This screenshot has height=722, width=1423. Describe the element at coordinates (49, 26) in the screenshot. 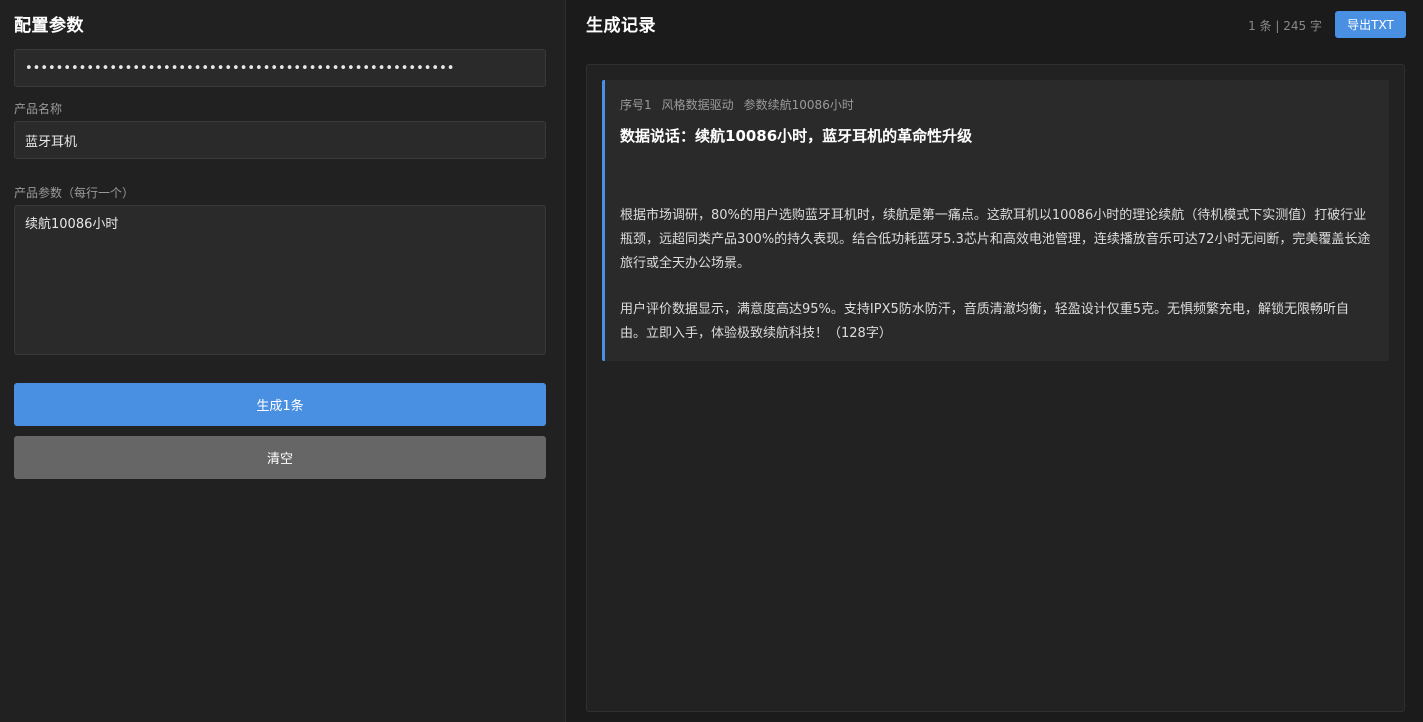

I see `config-panel-title: 配置参数` at that location.